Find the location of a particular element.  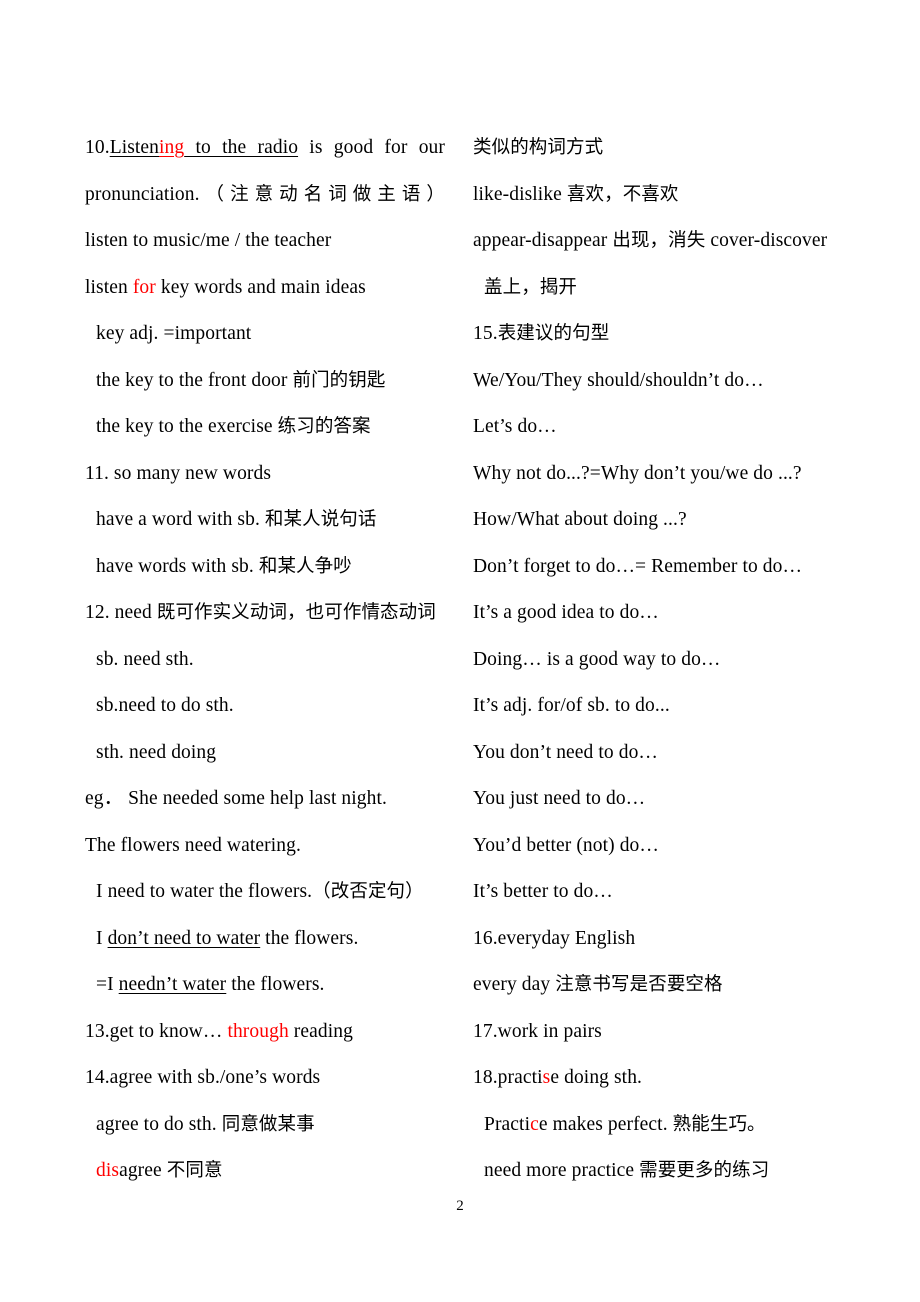

text-span: agree to do sth. is located at coordinates (159, 1124).